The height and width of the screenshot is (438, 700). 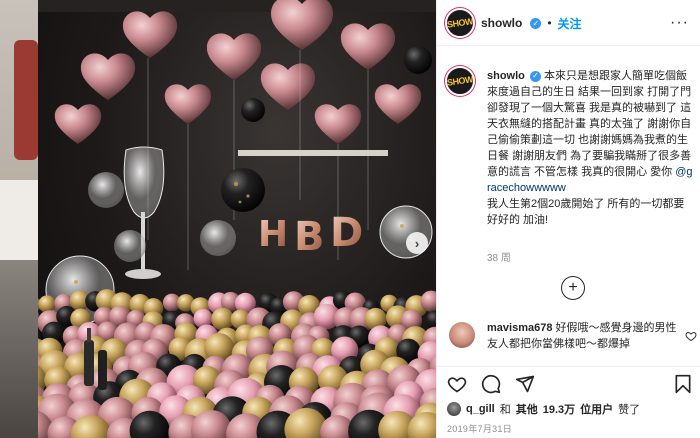 I want to click on follow-button: 关注, so click(x=570, y=23).